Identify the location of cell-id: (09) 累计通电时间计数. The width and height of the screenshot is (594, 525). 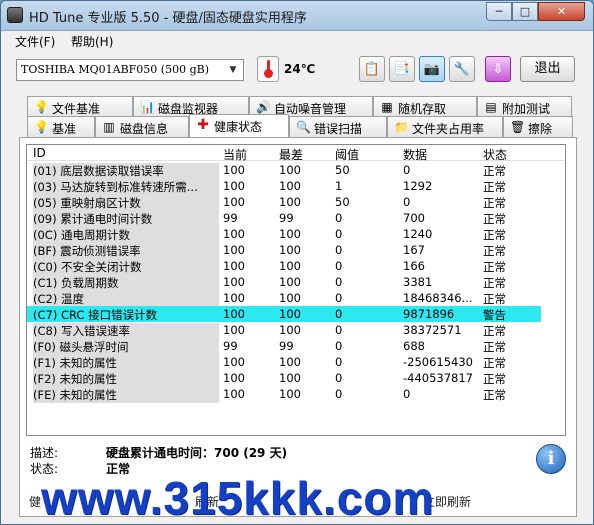
(126, 219).